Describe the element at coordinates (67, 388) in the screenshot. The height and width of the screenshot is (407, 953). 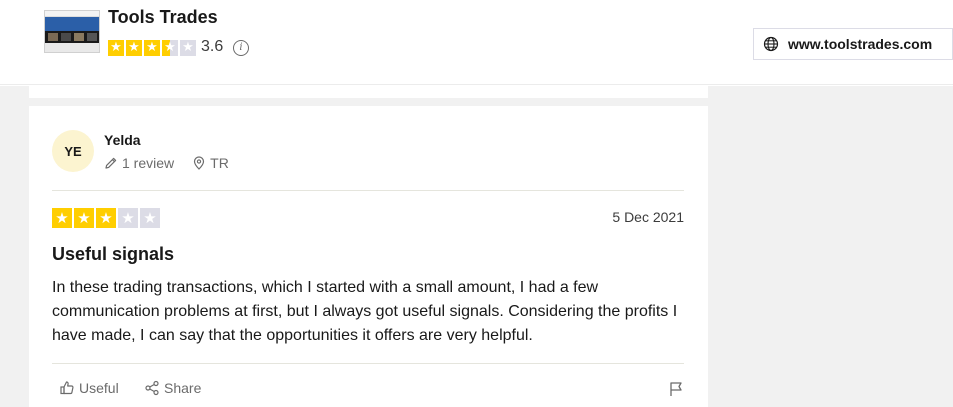
I see `thumbs-up-icon` at that location.